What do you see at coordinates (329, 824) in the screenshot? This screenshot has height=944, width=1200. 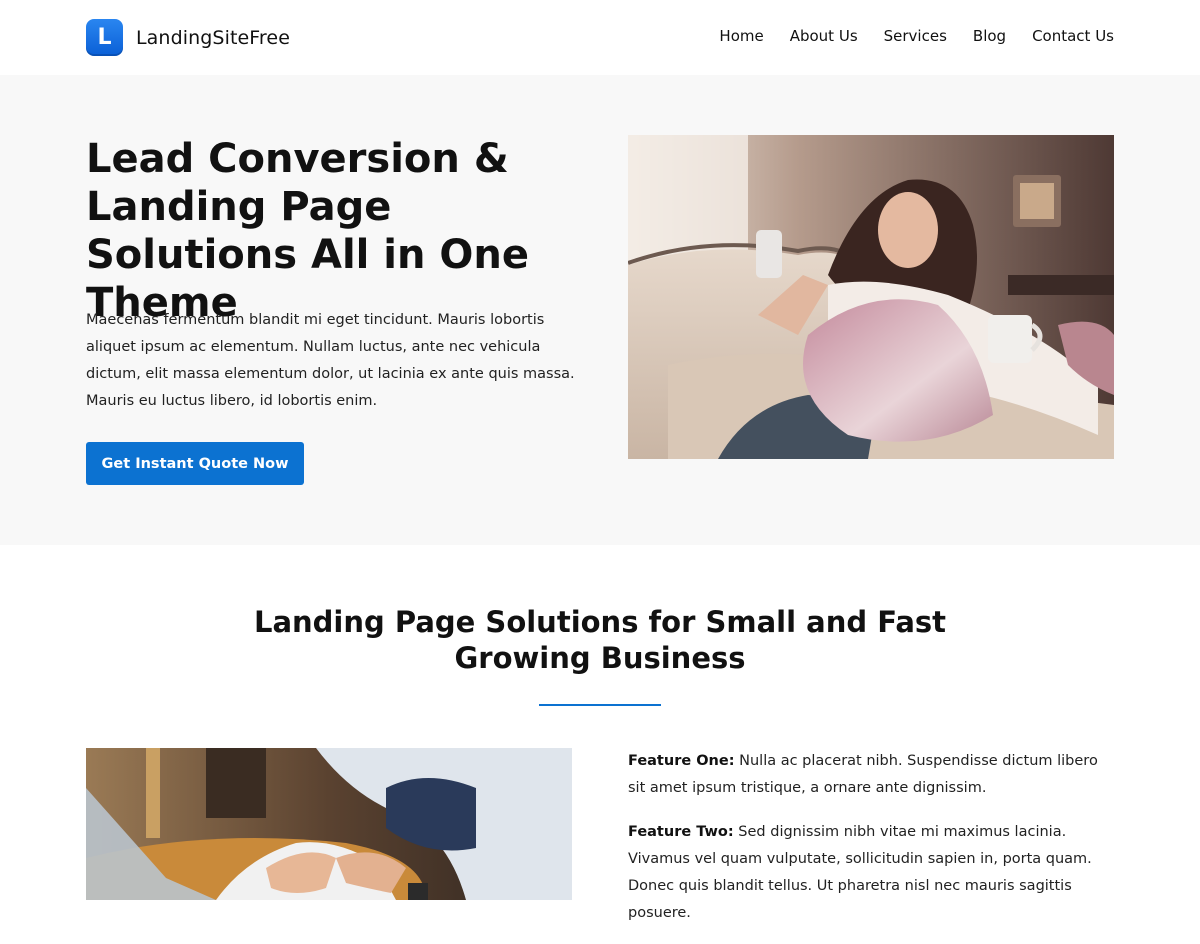 I see `feature-image` at bounding box center [329, 824].